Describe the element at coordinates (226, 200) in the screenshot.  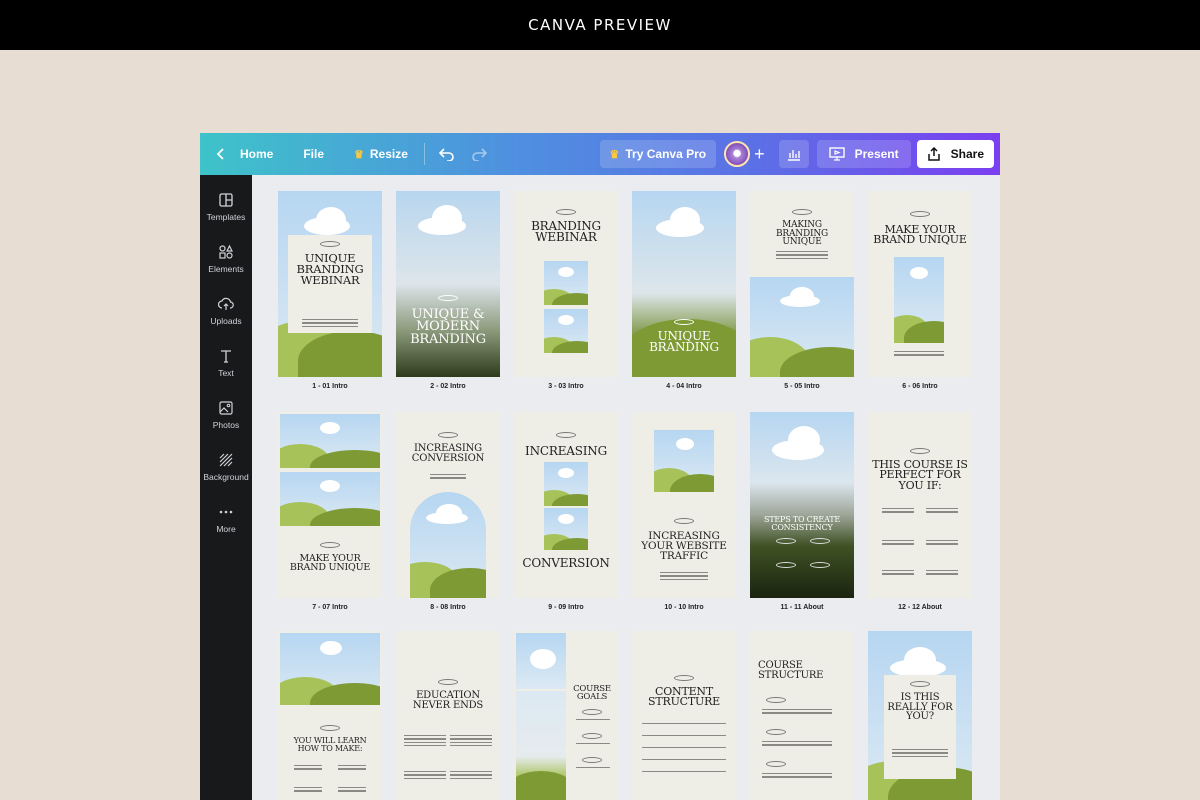
I see `templates-icon` at that location.